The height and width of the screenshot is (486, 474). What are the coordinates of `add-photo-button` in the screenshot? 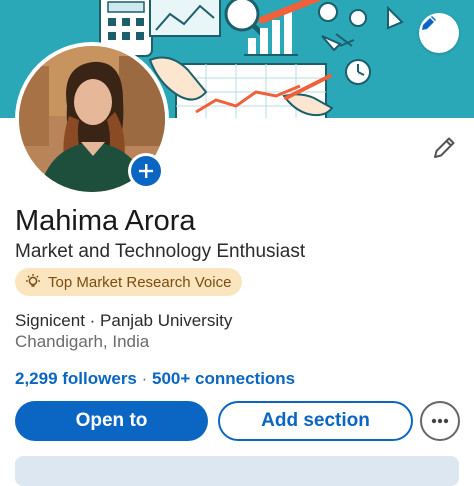 It's located at (146, 171).